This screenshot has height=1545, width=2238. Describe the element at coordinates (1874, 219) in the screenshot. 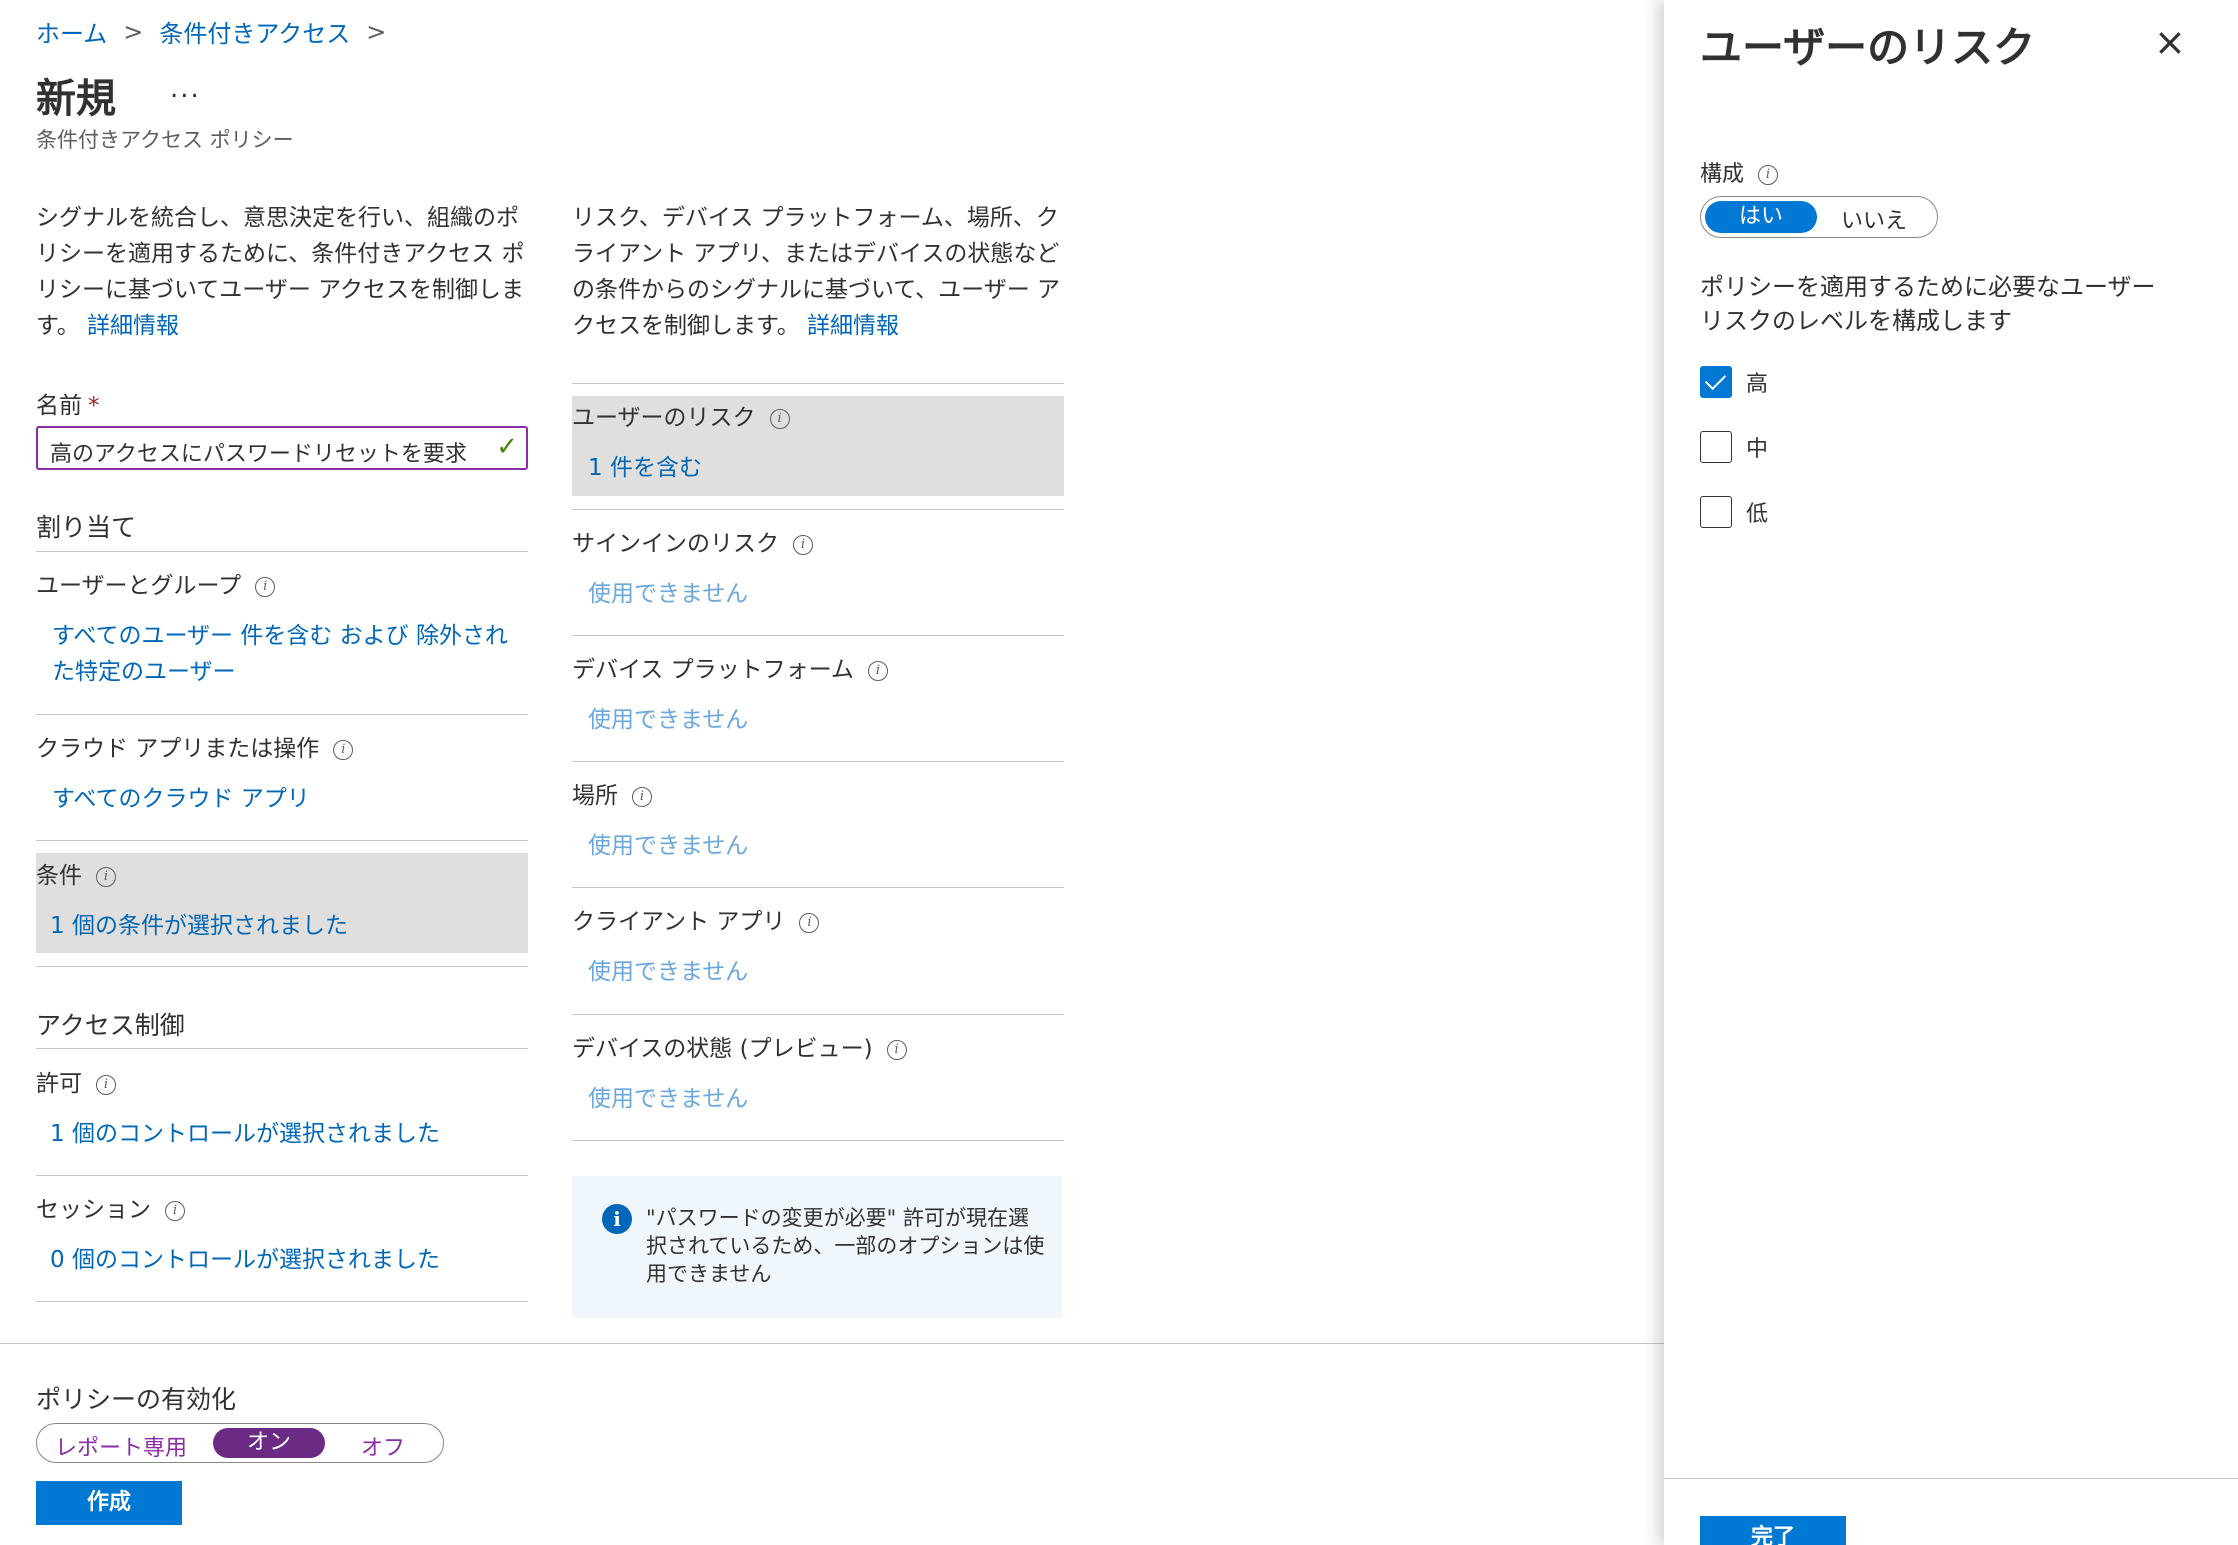

I see `toggle-no: いいえ` at that location.